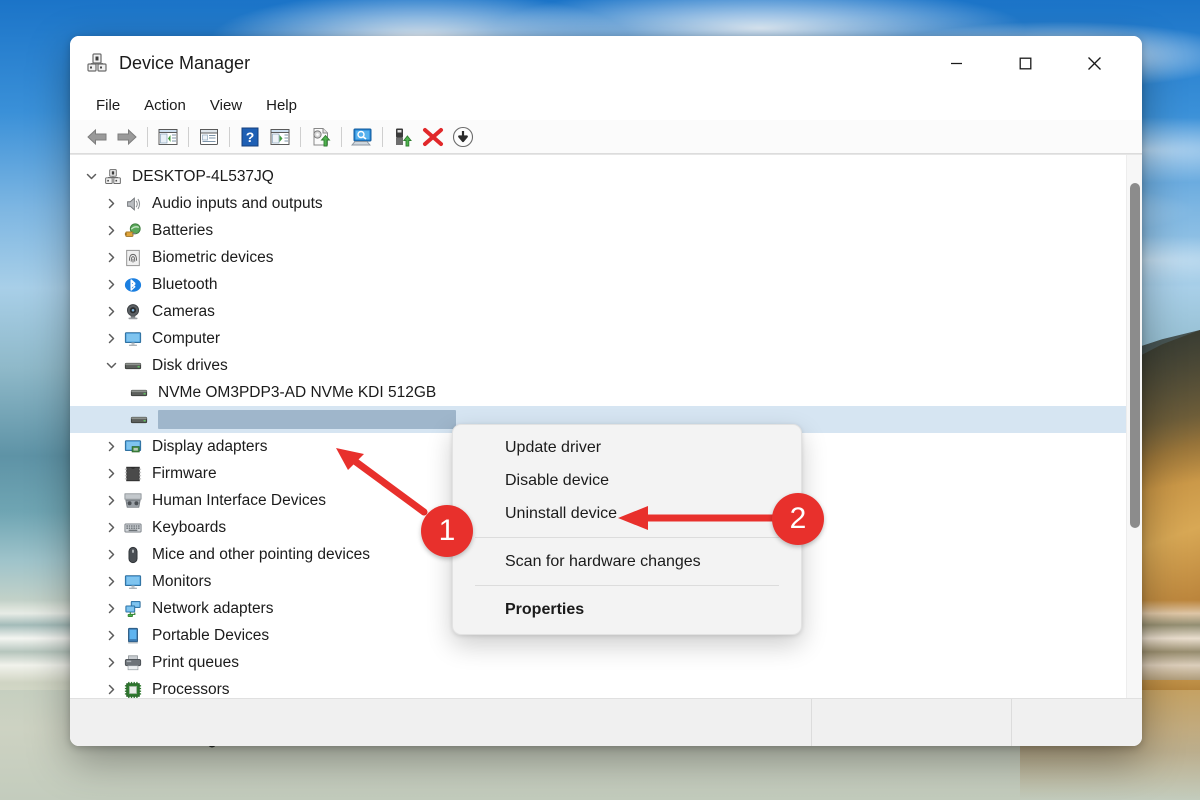 The width and height of the screenshot is (1200, 800). What do you see at coordinates (185, 284) in the screenshot?
I see `tree-item-label: Bluetooth` at bounding box center [185, 284].